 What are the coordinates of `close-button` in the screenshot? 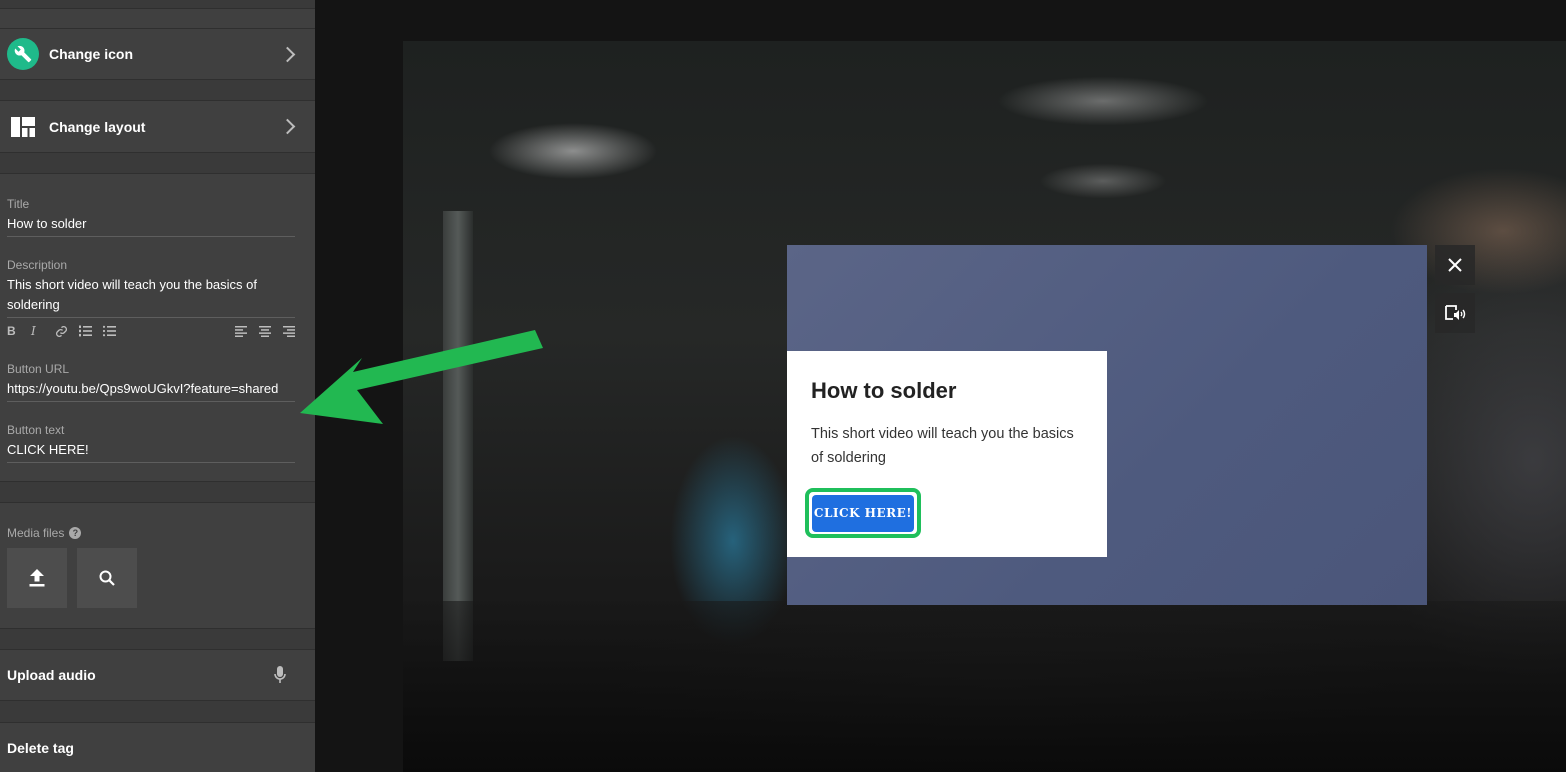 It's located at (1455, 265).